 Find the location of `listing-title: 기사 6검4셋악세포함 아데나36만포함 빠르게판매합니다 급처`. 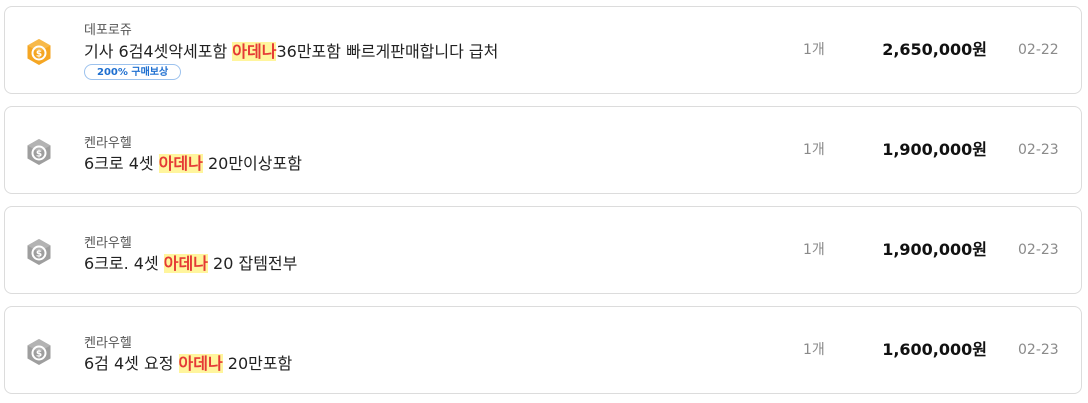

listing-title: 기사 6검4셋악세포함 아데나36만포함 빠르게판매합니다 급처 is located at coordinates (291, 50).